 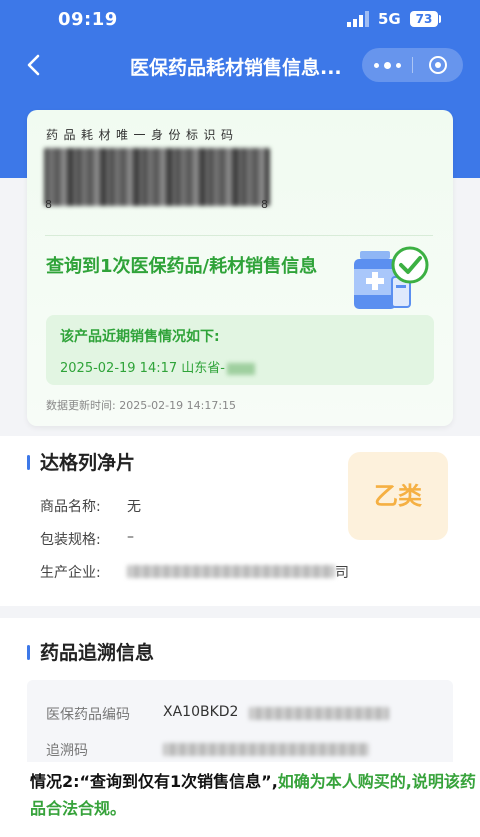 What do you see at coordinates (88, 19) in the screenshot?
I see `status-time: 09:19` at bounding box center [88, 19].